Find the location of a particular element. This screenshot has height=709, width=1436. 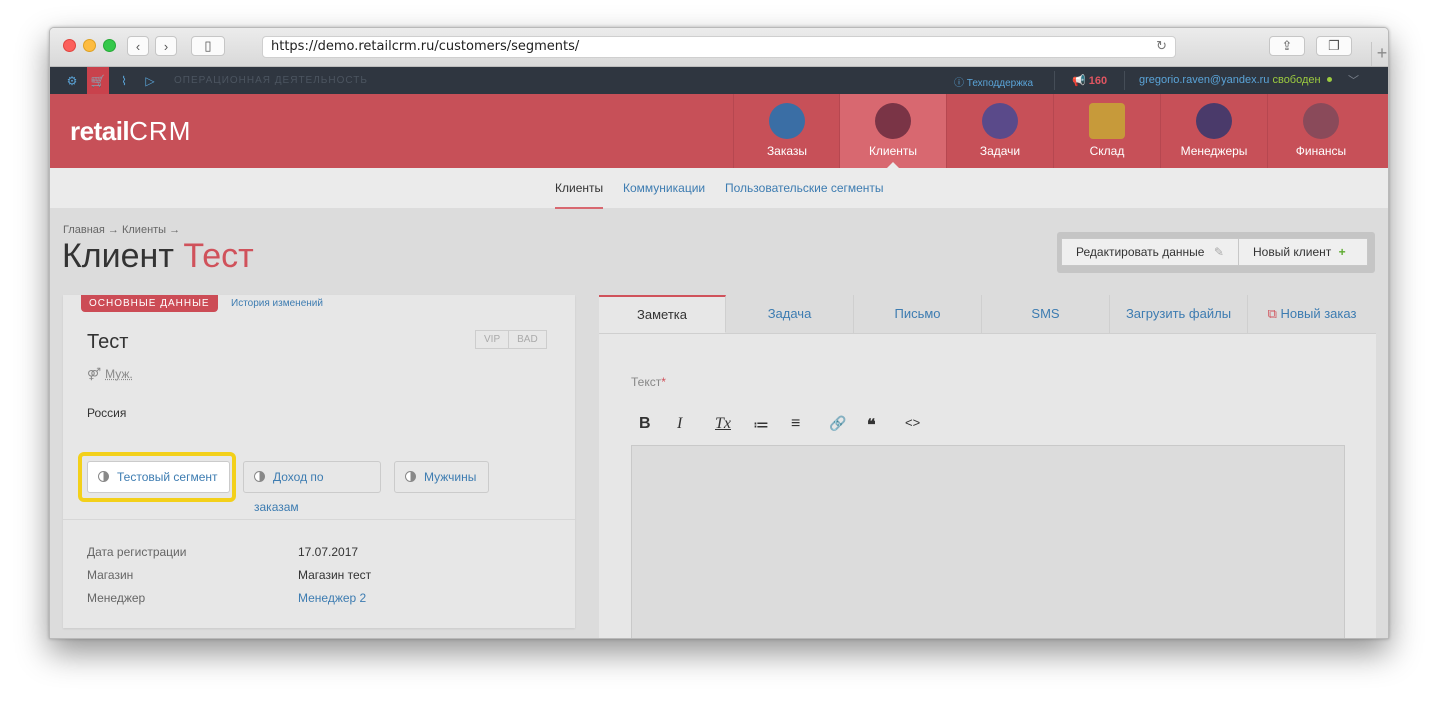

help-icon: ⓘ is located at coordinates (959, 83).